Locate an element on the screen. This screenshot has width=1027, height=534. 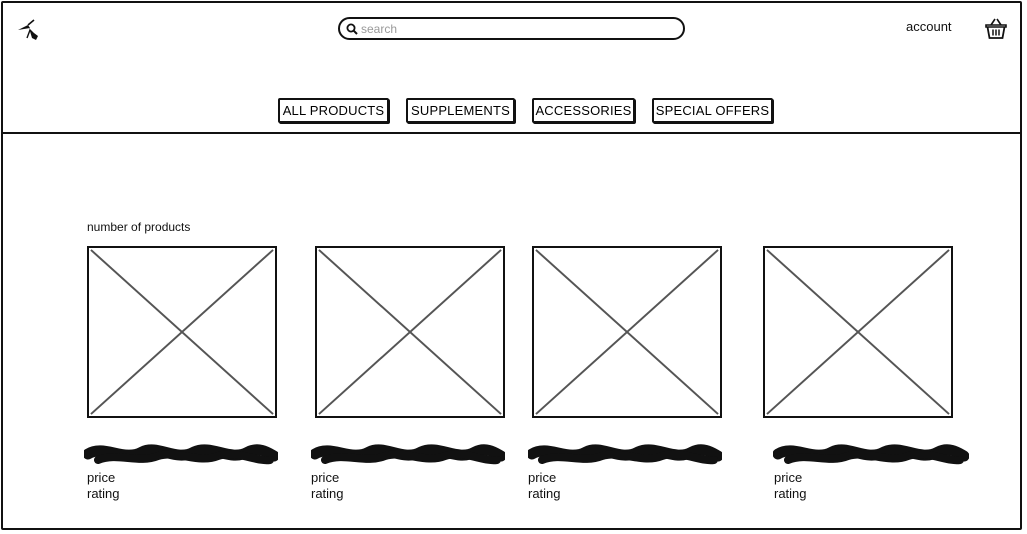
tab-supplements: SUPPLEMENTS is located at coordinates (460, 110).